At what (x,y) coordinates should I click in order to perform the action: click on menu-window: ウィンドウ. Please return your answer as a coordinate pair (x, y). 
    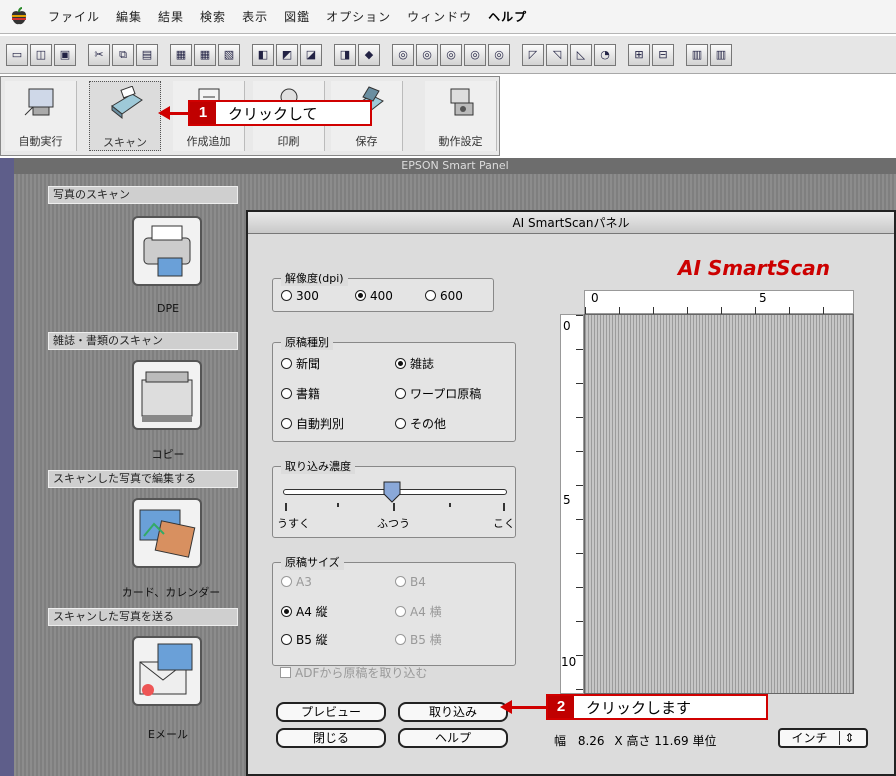
    Looking at the image, I should click on (439, 16).